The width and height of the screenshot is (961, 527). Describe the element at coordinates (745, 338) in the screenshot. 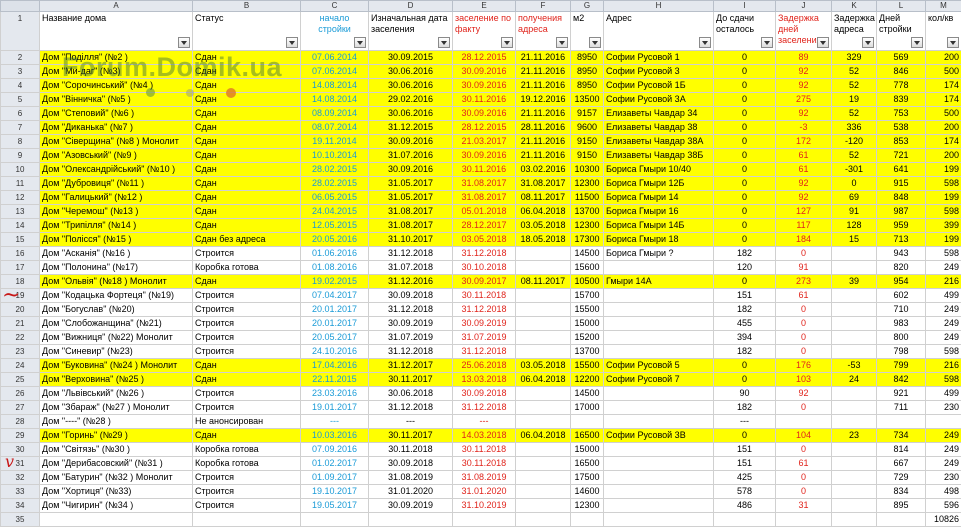

I see `table-cell: 394` at that location.